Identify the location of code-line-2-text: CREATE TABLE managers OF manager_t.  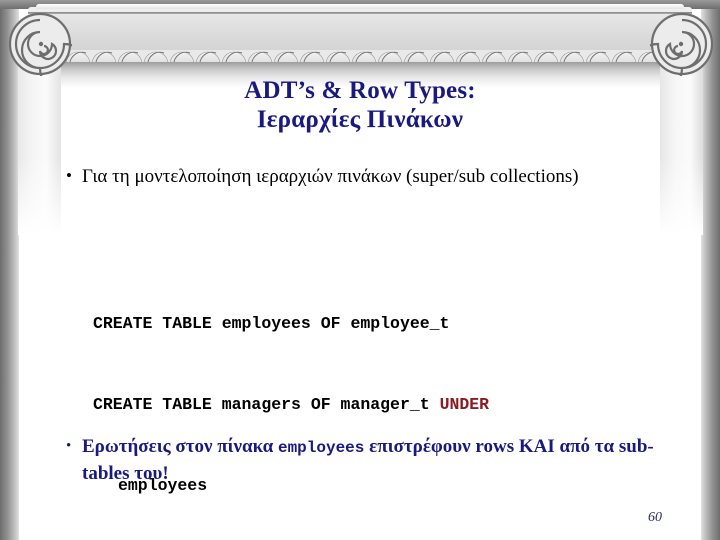
(266, 404).